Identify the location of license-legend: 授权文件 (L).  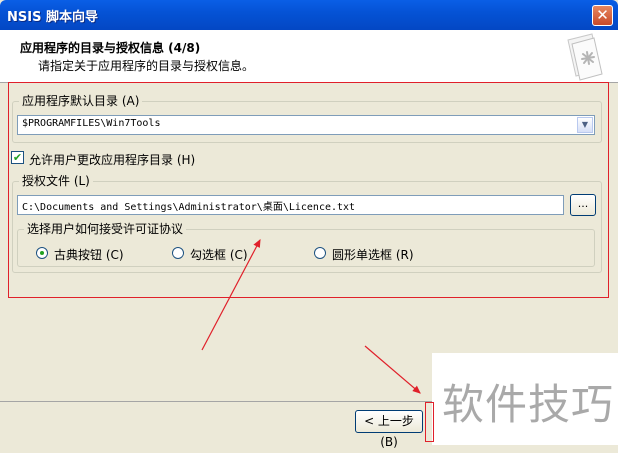
(56, 181).